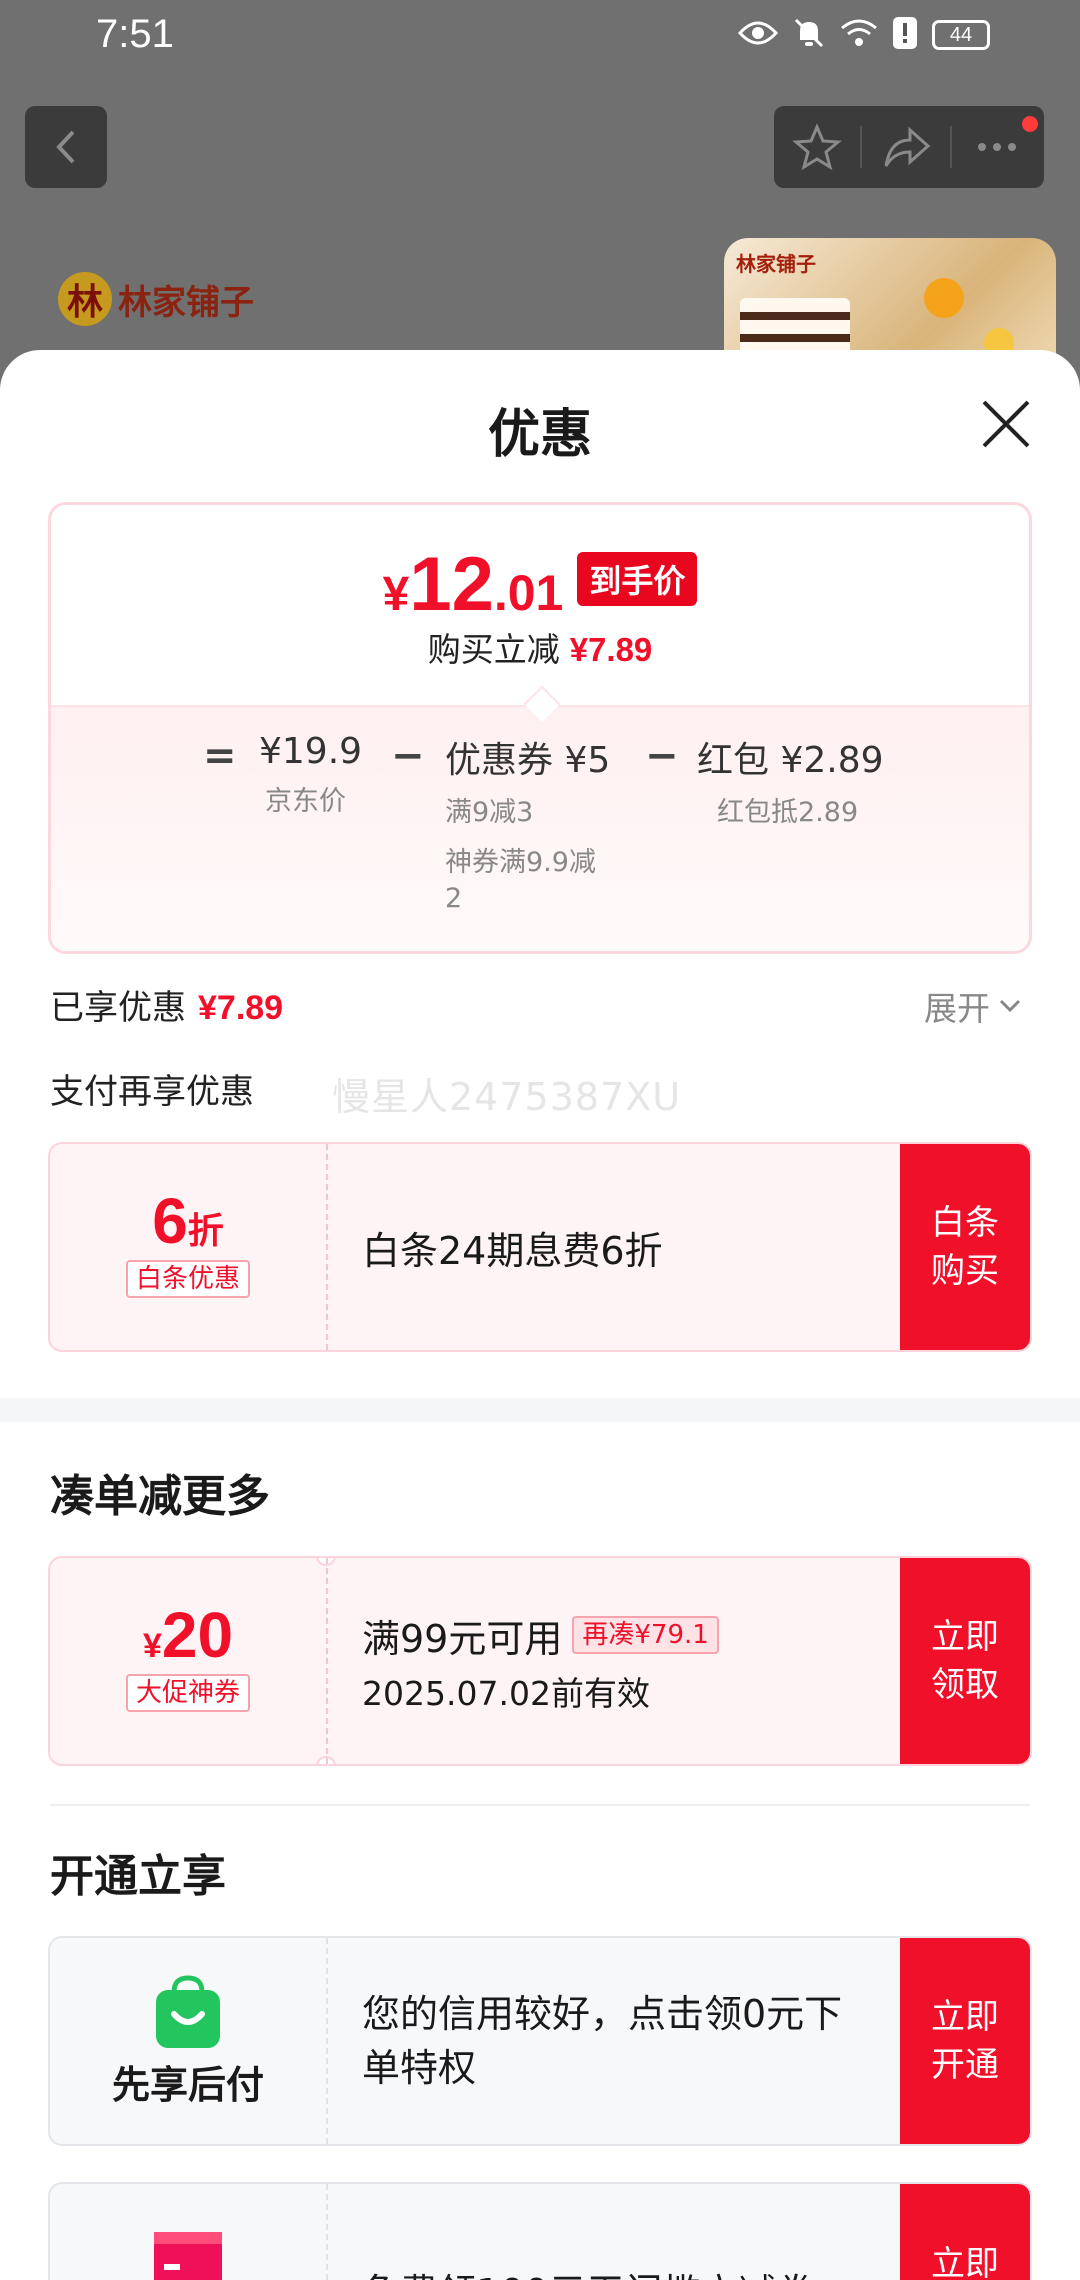 The image size is (1080, 2280). Describe the element at coordinates (205, 1230) in the screenshot. I see `discount-unit: 折` at that location.